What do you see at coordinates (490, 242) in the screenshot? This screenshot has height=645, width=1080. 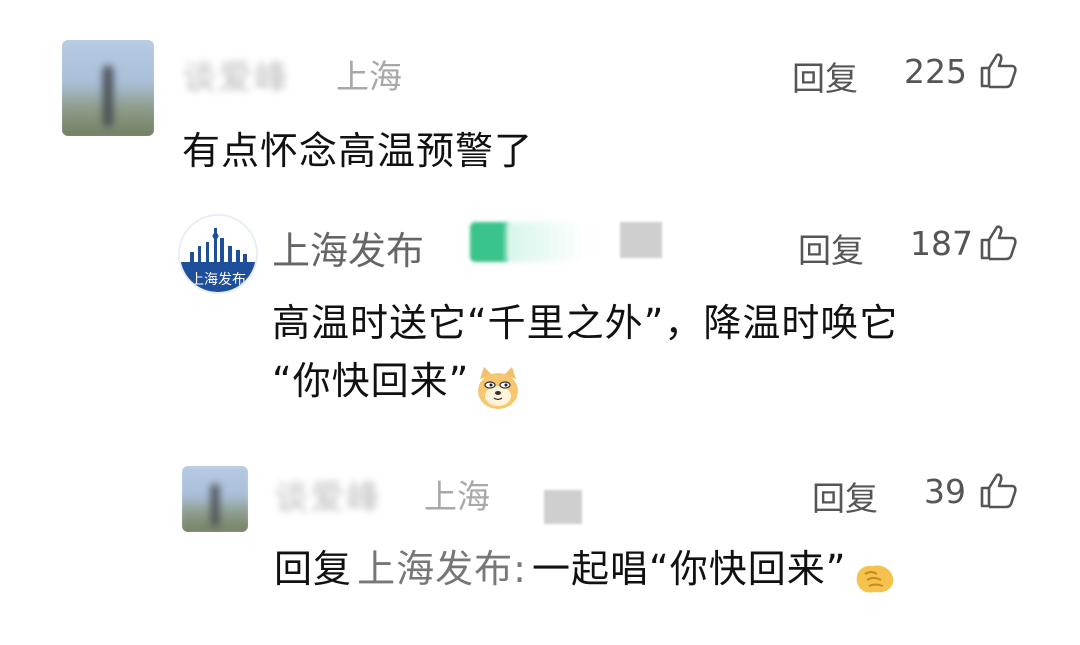 I see `verified-badge` at bounding box center [490, 242].